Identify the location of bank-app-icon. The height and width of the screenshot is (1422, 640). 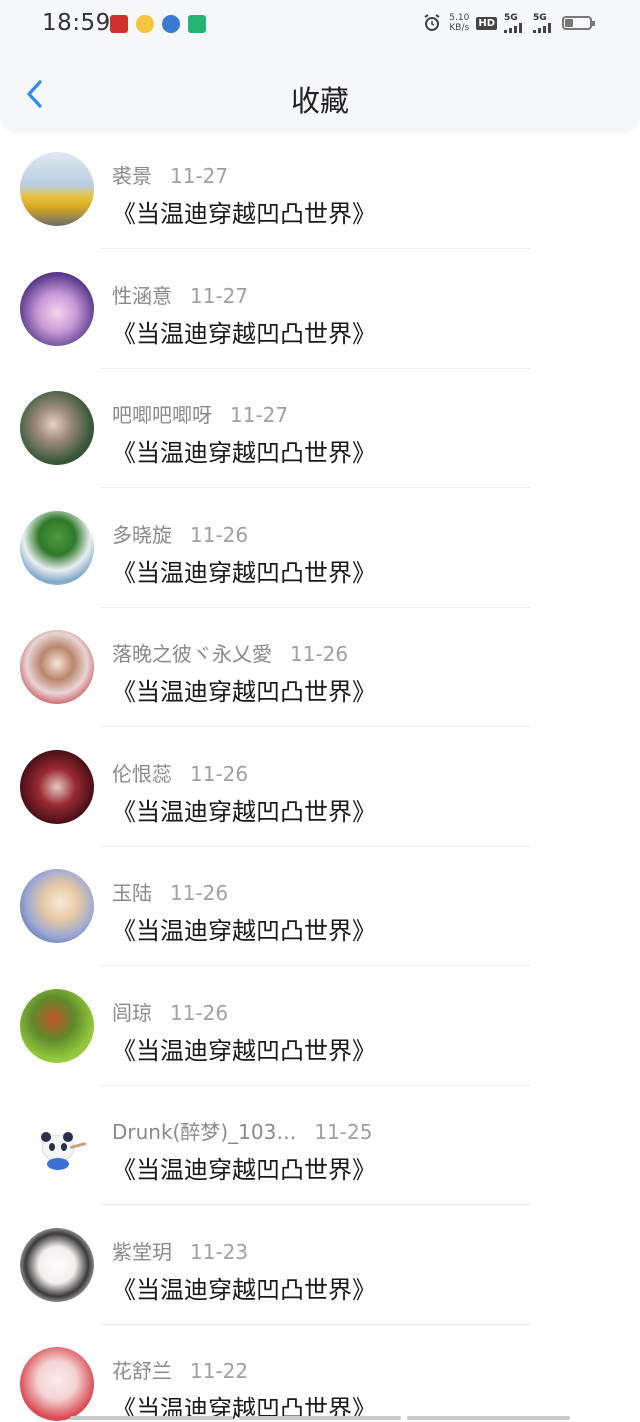
(119, 24).